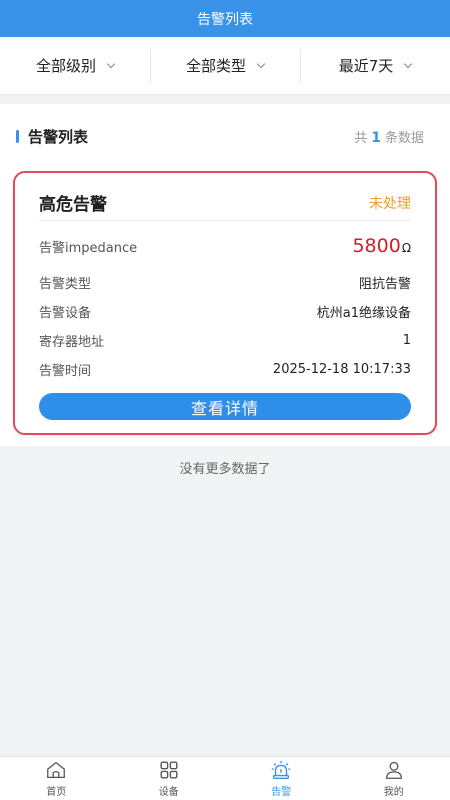  Describe the element at coordinates (65, 66) in the screenshot. I see `filter-level-label: 全部级别` at that location.